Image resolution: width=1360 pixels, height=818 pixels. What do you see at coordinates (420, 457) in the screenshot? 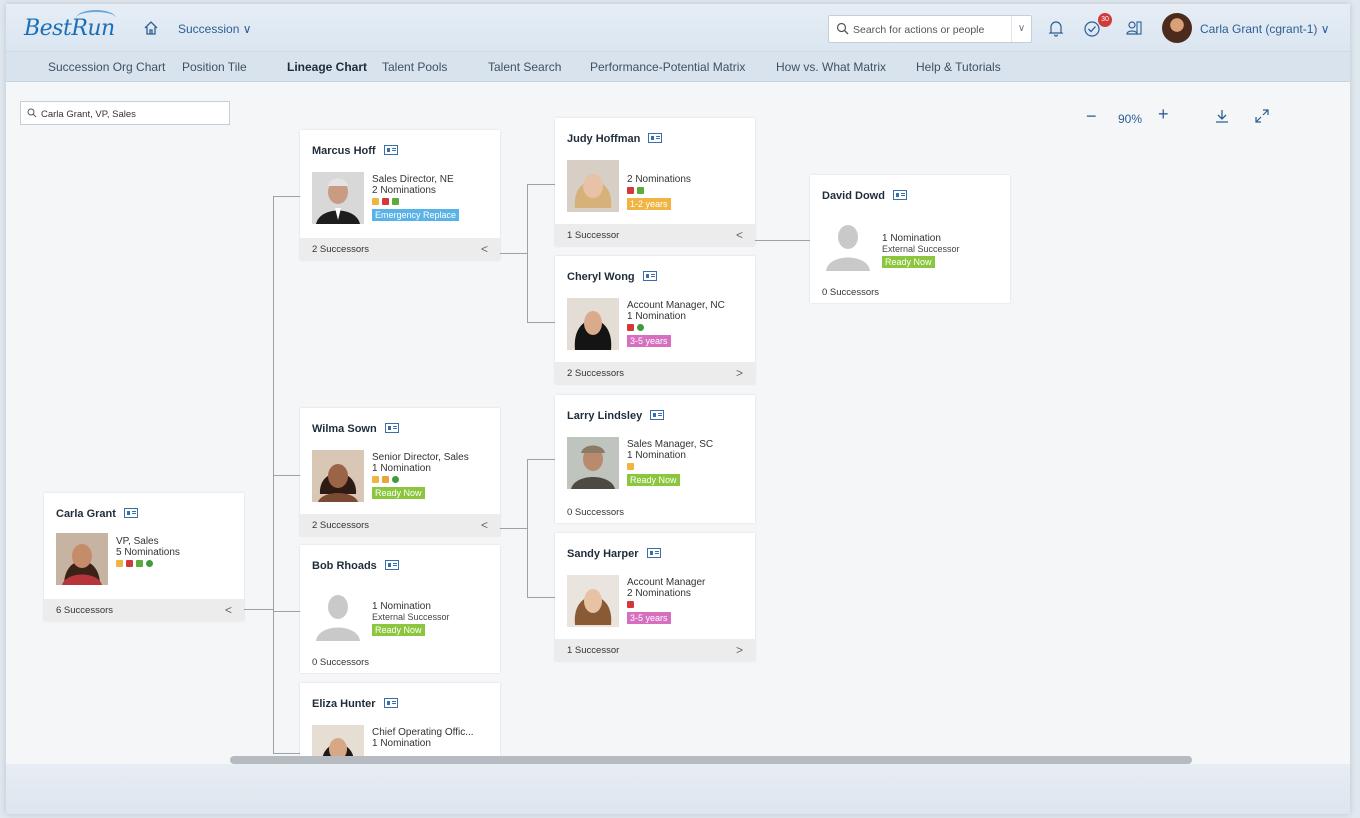
I see `position-title: Senior Director, Sales` at bounding box center [420, 457].